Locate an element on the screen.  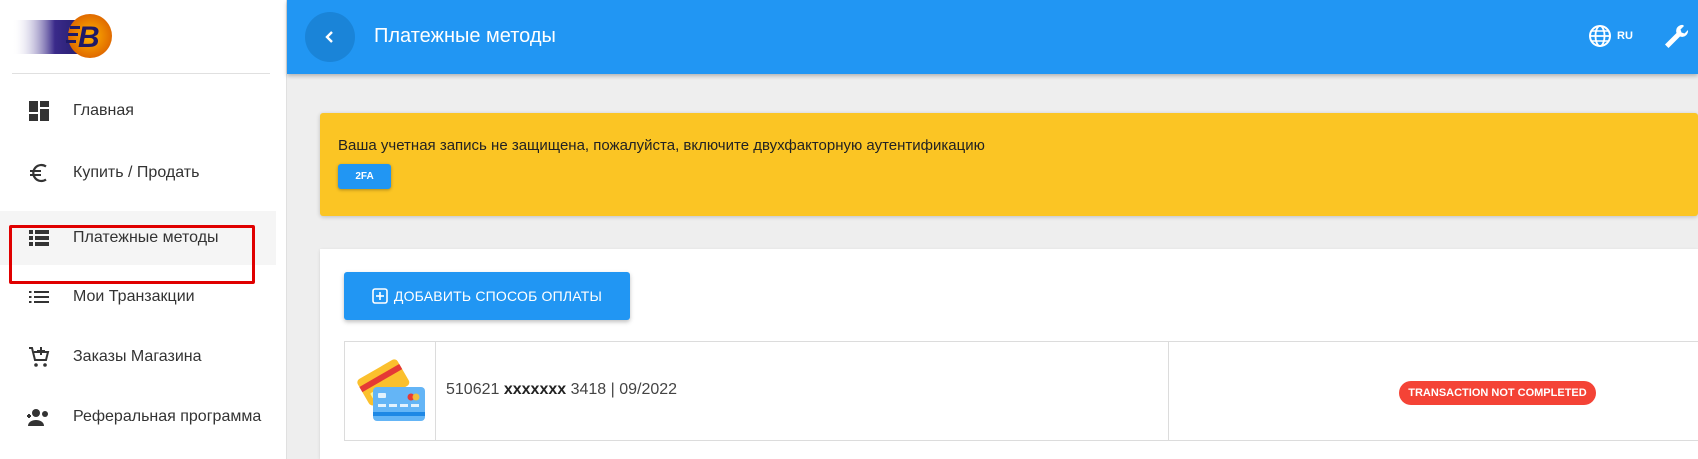
people-icon is located at coordinates (39, 417).